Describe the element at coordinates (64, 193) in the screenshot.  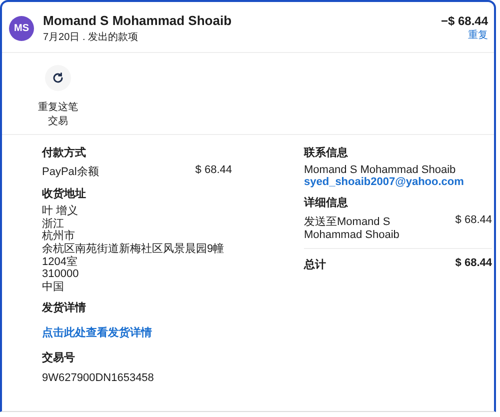
I see `section-title: 收货地址` at that location.